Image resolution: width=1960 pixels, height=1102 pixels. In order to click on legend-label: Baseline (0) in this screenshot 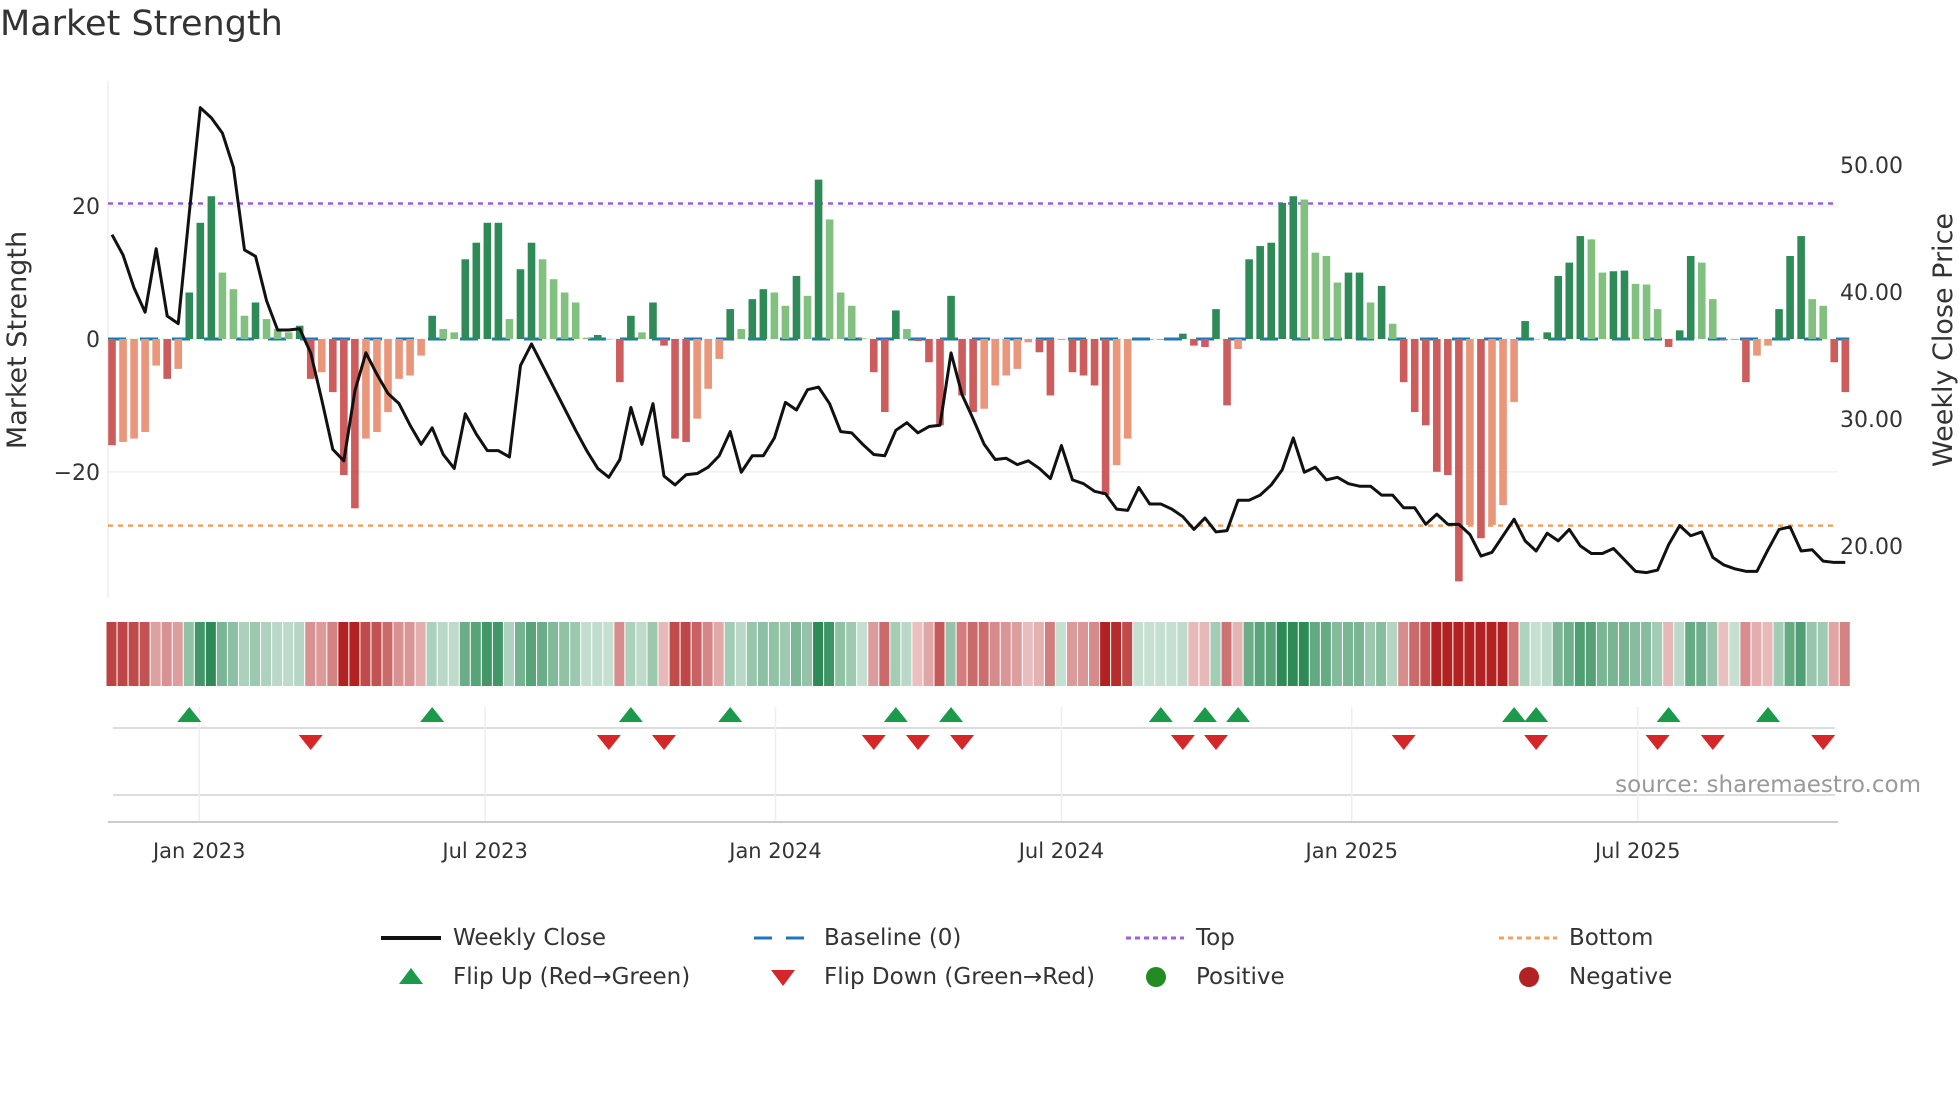, I will do `click(893, 938)`.